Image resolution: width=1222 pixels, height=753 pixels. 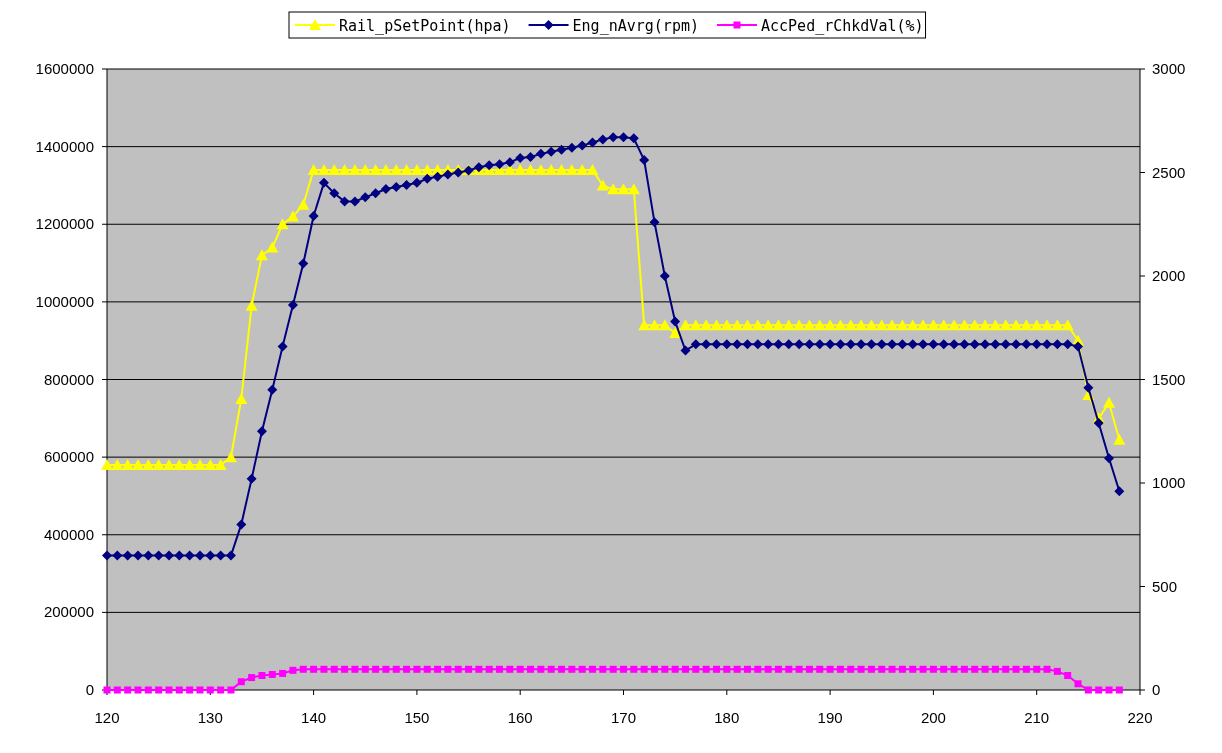 I want to click on axis-tick-label: 200, so click(x=933, y=717).